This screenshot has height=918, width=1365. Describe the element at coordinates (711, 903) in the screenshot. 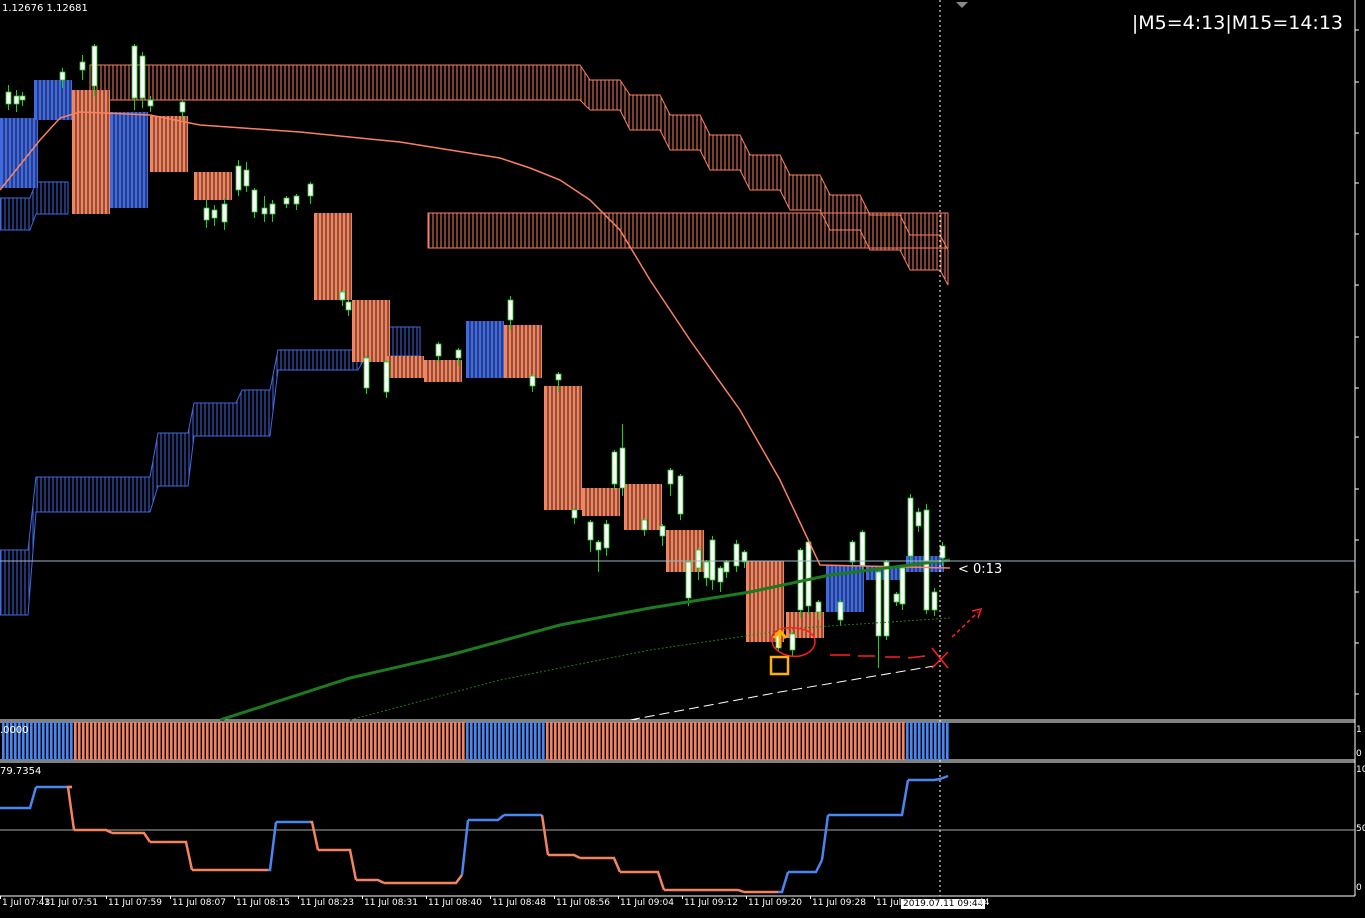

I see `time-label: 11 Jul 09:12` at that location.